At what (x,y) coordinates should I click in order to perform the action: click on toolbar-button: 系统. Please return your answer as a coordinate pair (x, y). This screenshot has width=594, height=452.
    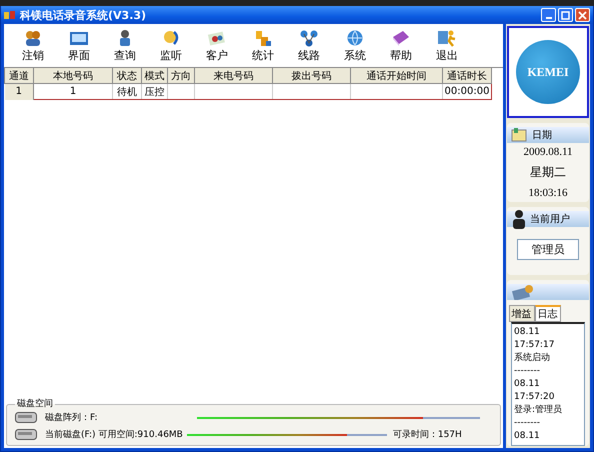
    Looking at the image, I should click on (355, 45).